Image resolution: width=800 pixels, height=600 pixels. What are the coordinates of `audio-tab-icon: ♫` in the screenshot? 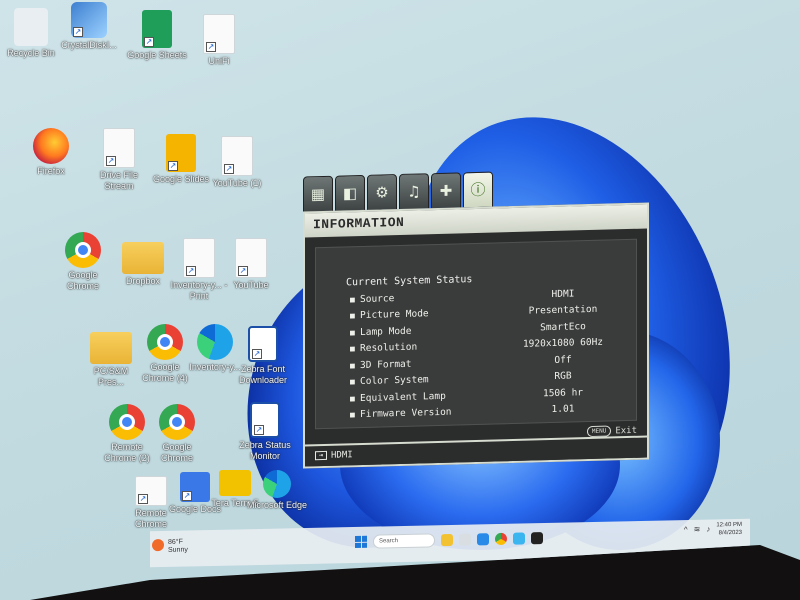 It's located at (414, 192).